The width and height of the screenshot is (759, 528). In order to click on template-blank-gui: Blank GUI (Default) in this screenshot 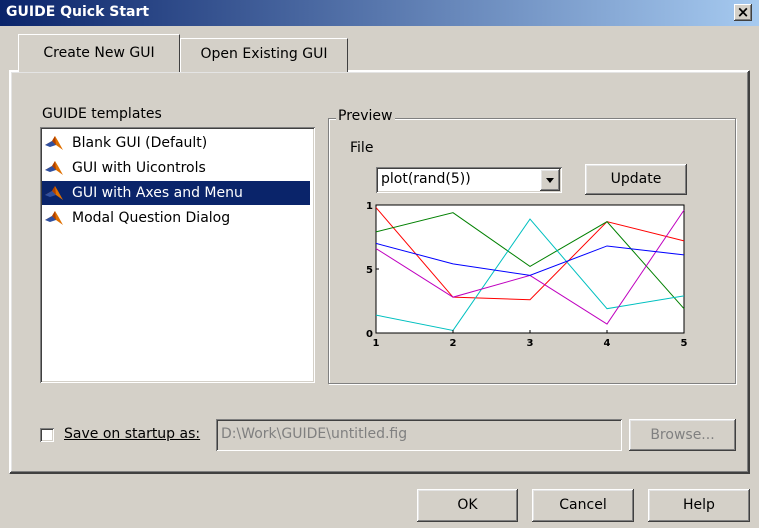, I will do `click(176, 143)`.